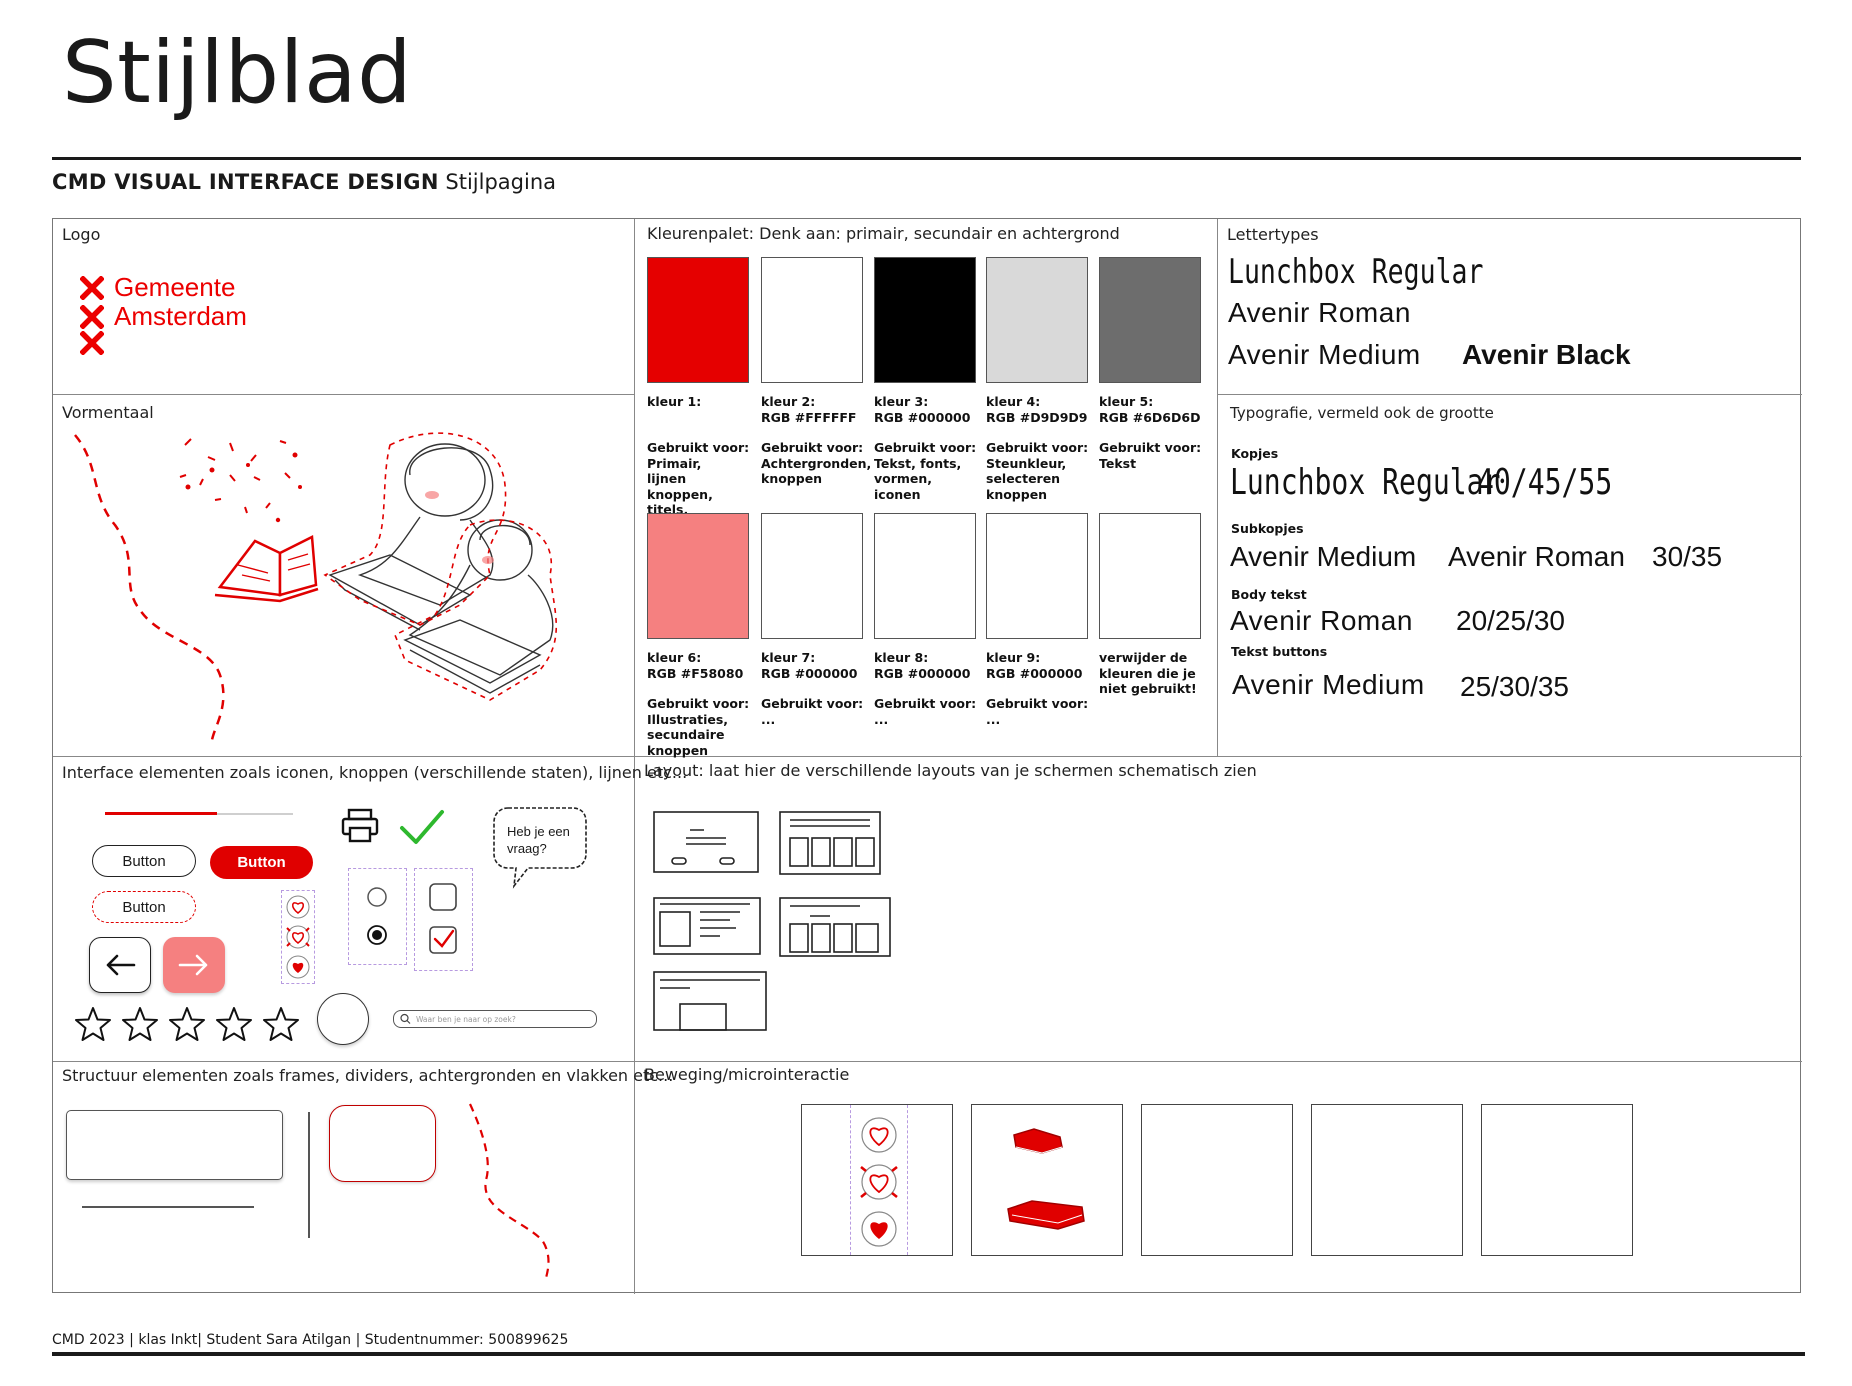 The image size is (1852, 1386). I want to click on color-rgb: RGB #6D6D6D, so click(1150, 417).